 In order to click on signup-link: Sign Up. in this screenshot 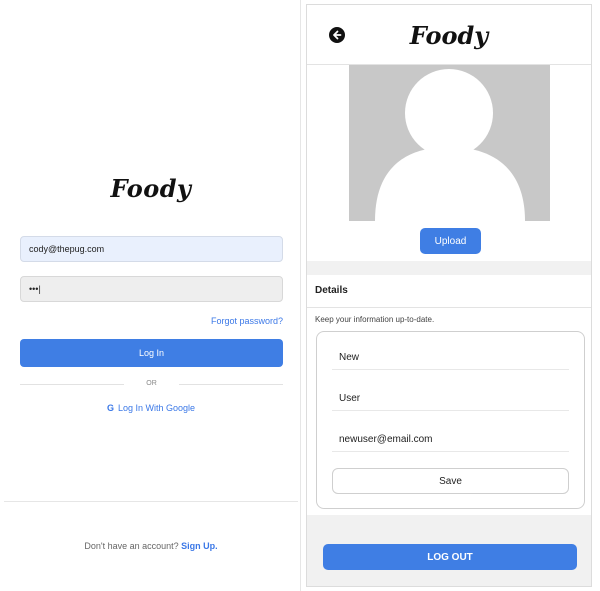, I will do `click(199, 546)`.